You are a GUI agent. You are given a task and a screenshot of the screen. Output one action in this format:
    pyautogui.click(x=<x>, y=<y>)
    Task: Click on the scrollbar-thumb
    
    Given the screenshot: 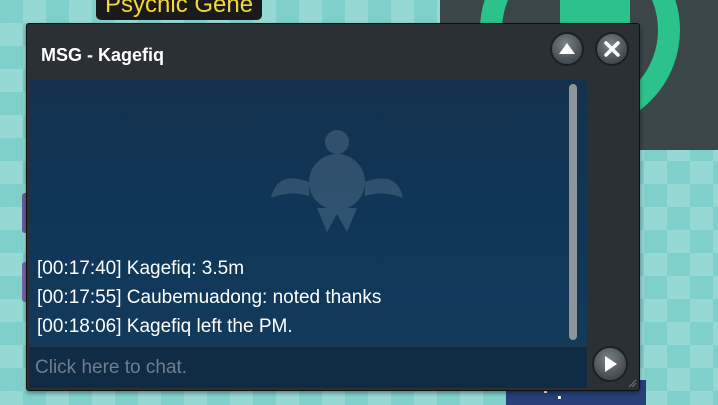 What is the action you would take?
    pyautogui.click(x=573, y=212)
    